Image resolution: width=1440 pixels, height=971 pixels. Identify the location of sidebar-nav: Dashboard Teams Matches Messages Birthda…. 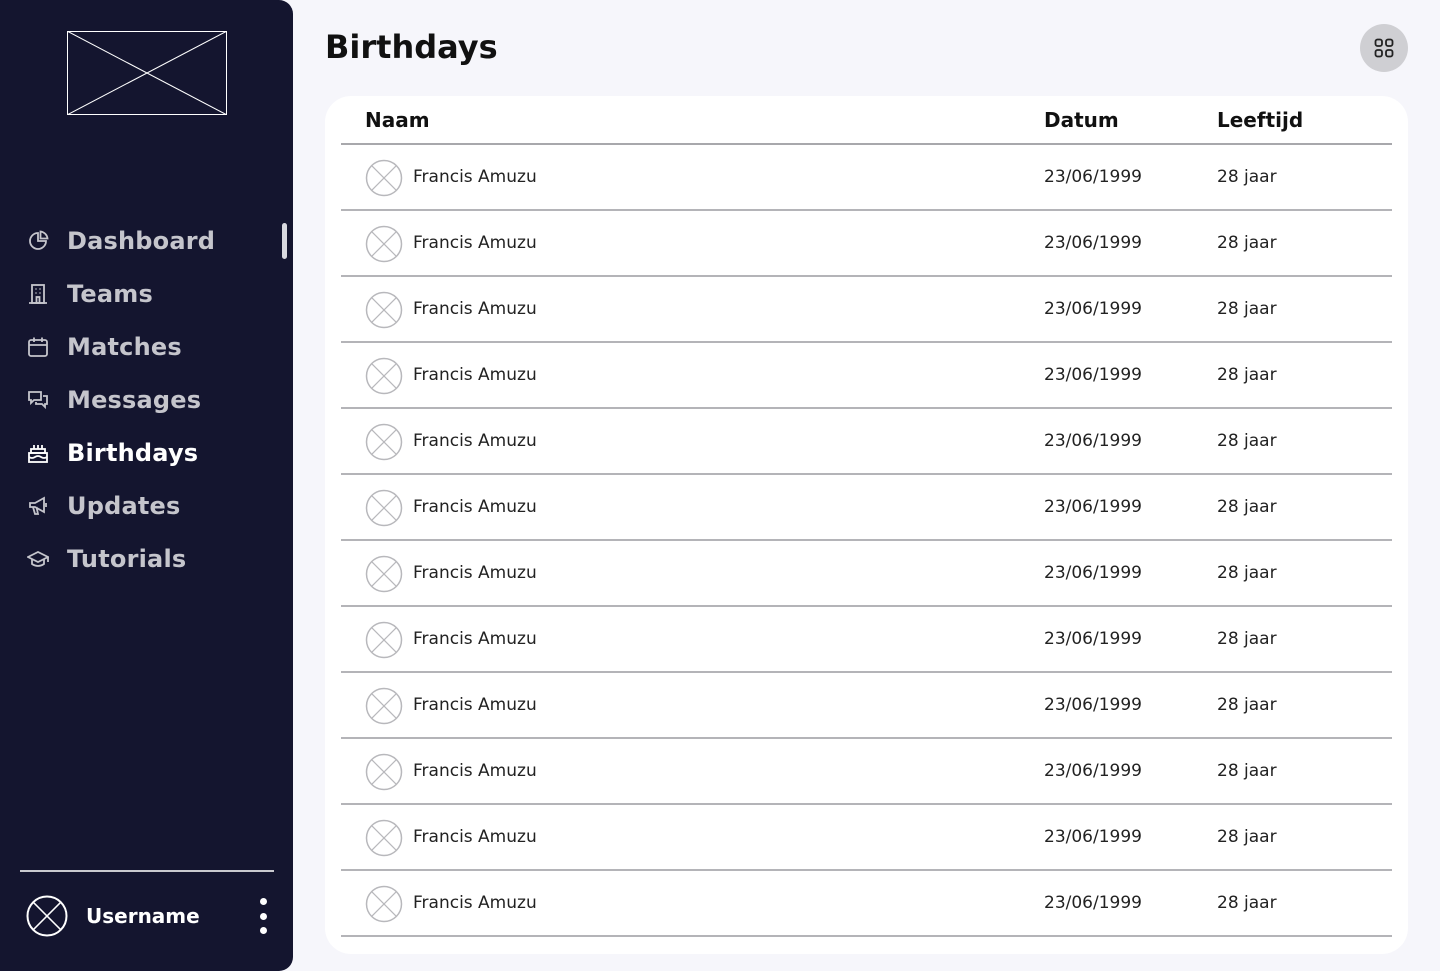
(146, 399).